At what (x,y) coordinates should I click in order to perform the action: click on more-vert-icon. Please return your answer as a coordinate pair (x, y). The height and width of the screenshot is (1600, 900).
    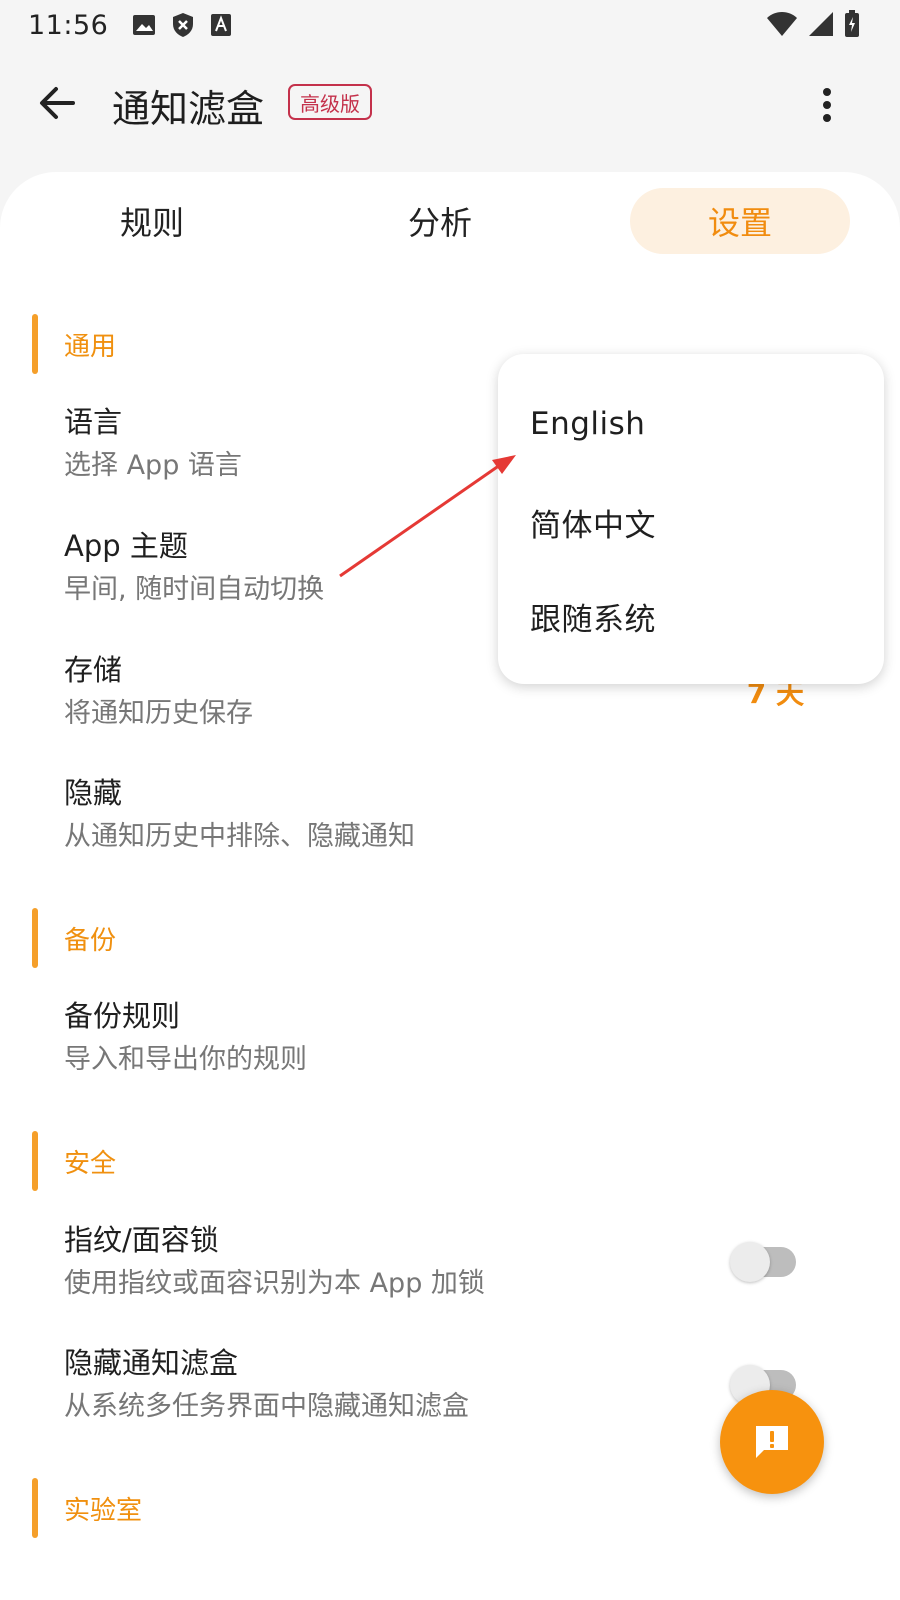
    Looking at the image, I should click on (827, 105).